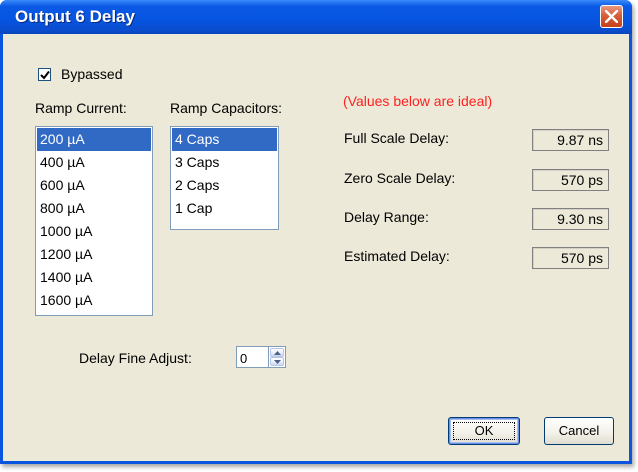 The image size is (638, 472). I want to click on delay-fine-adjust-spinner, so click(277, 357).